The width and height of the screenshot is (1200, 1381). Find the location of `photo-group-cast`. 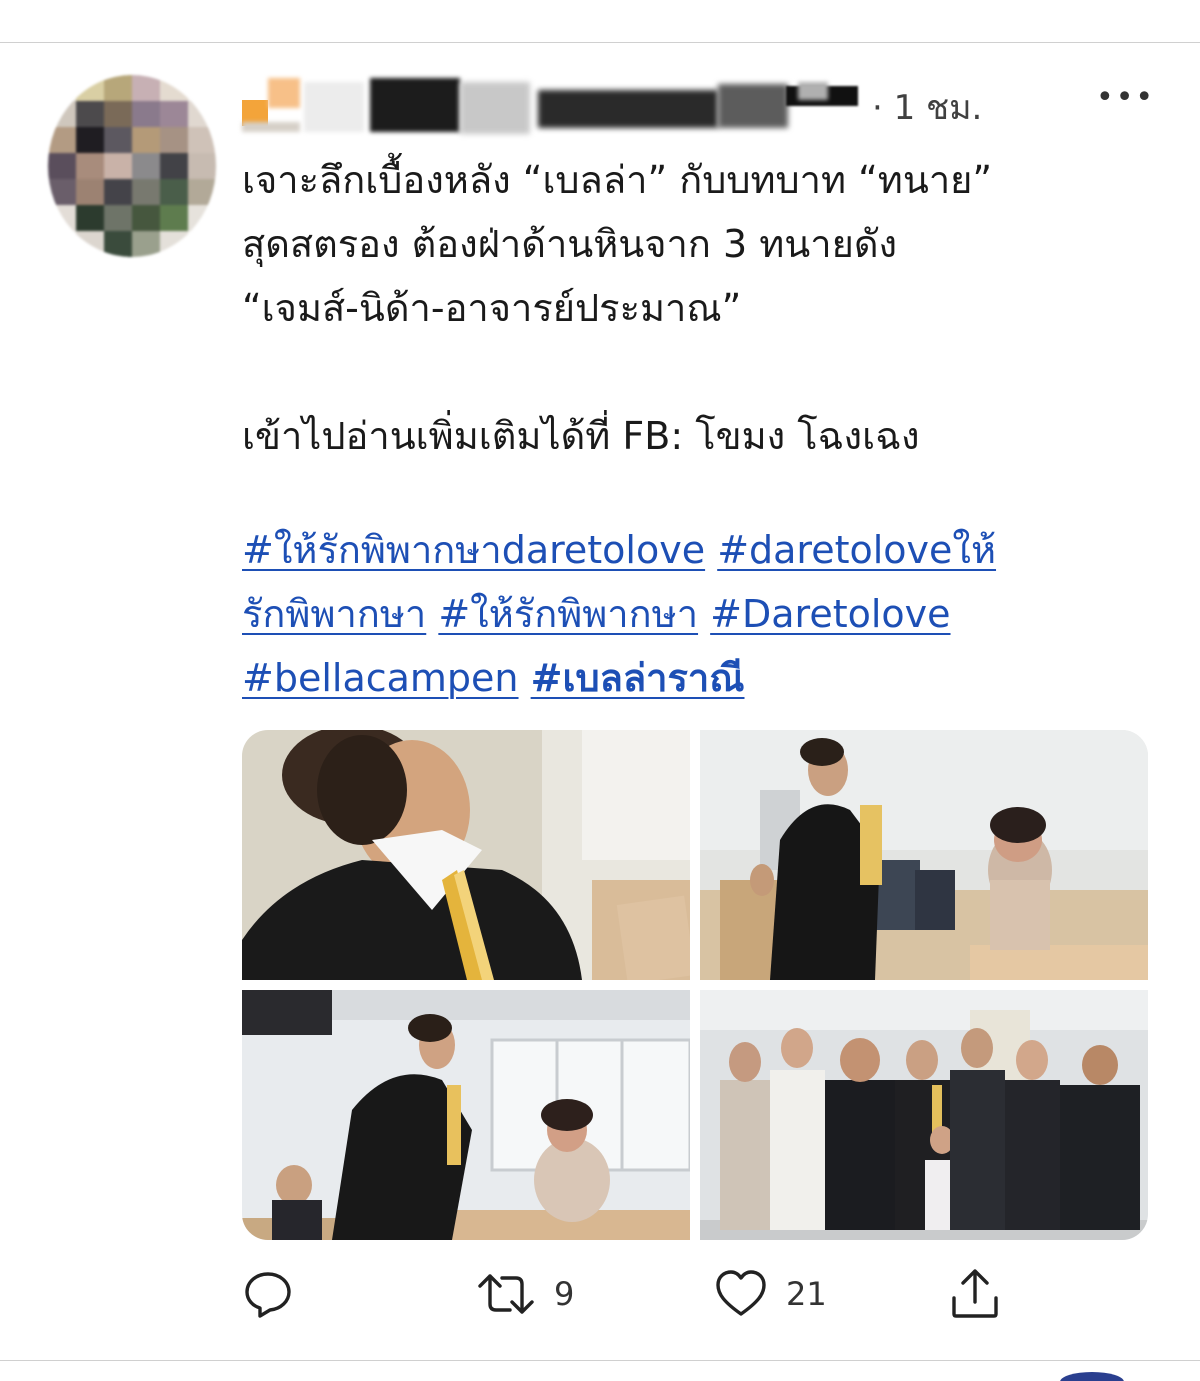

photo-group-cast is located at coordinates (924, 1115).